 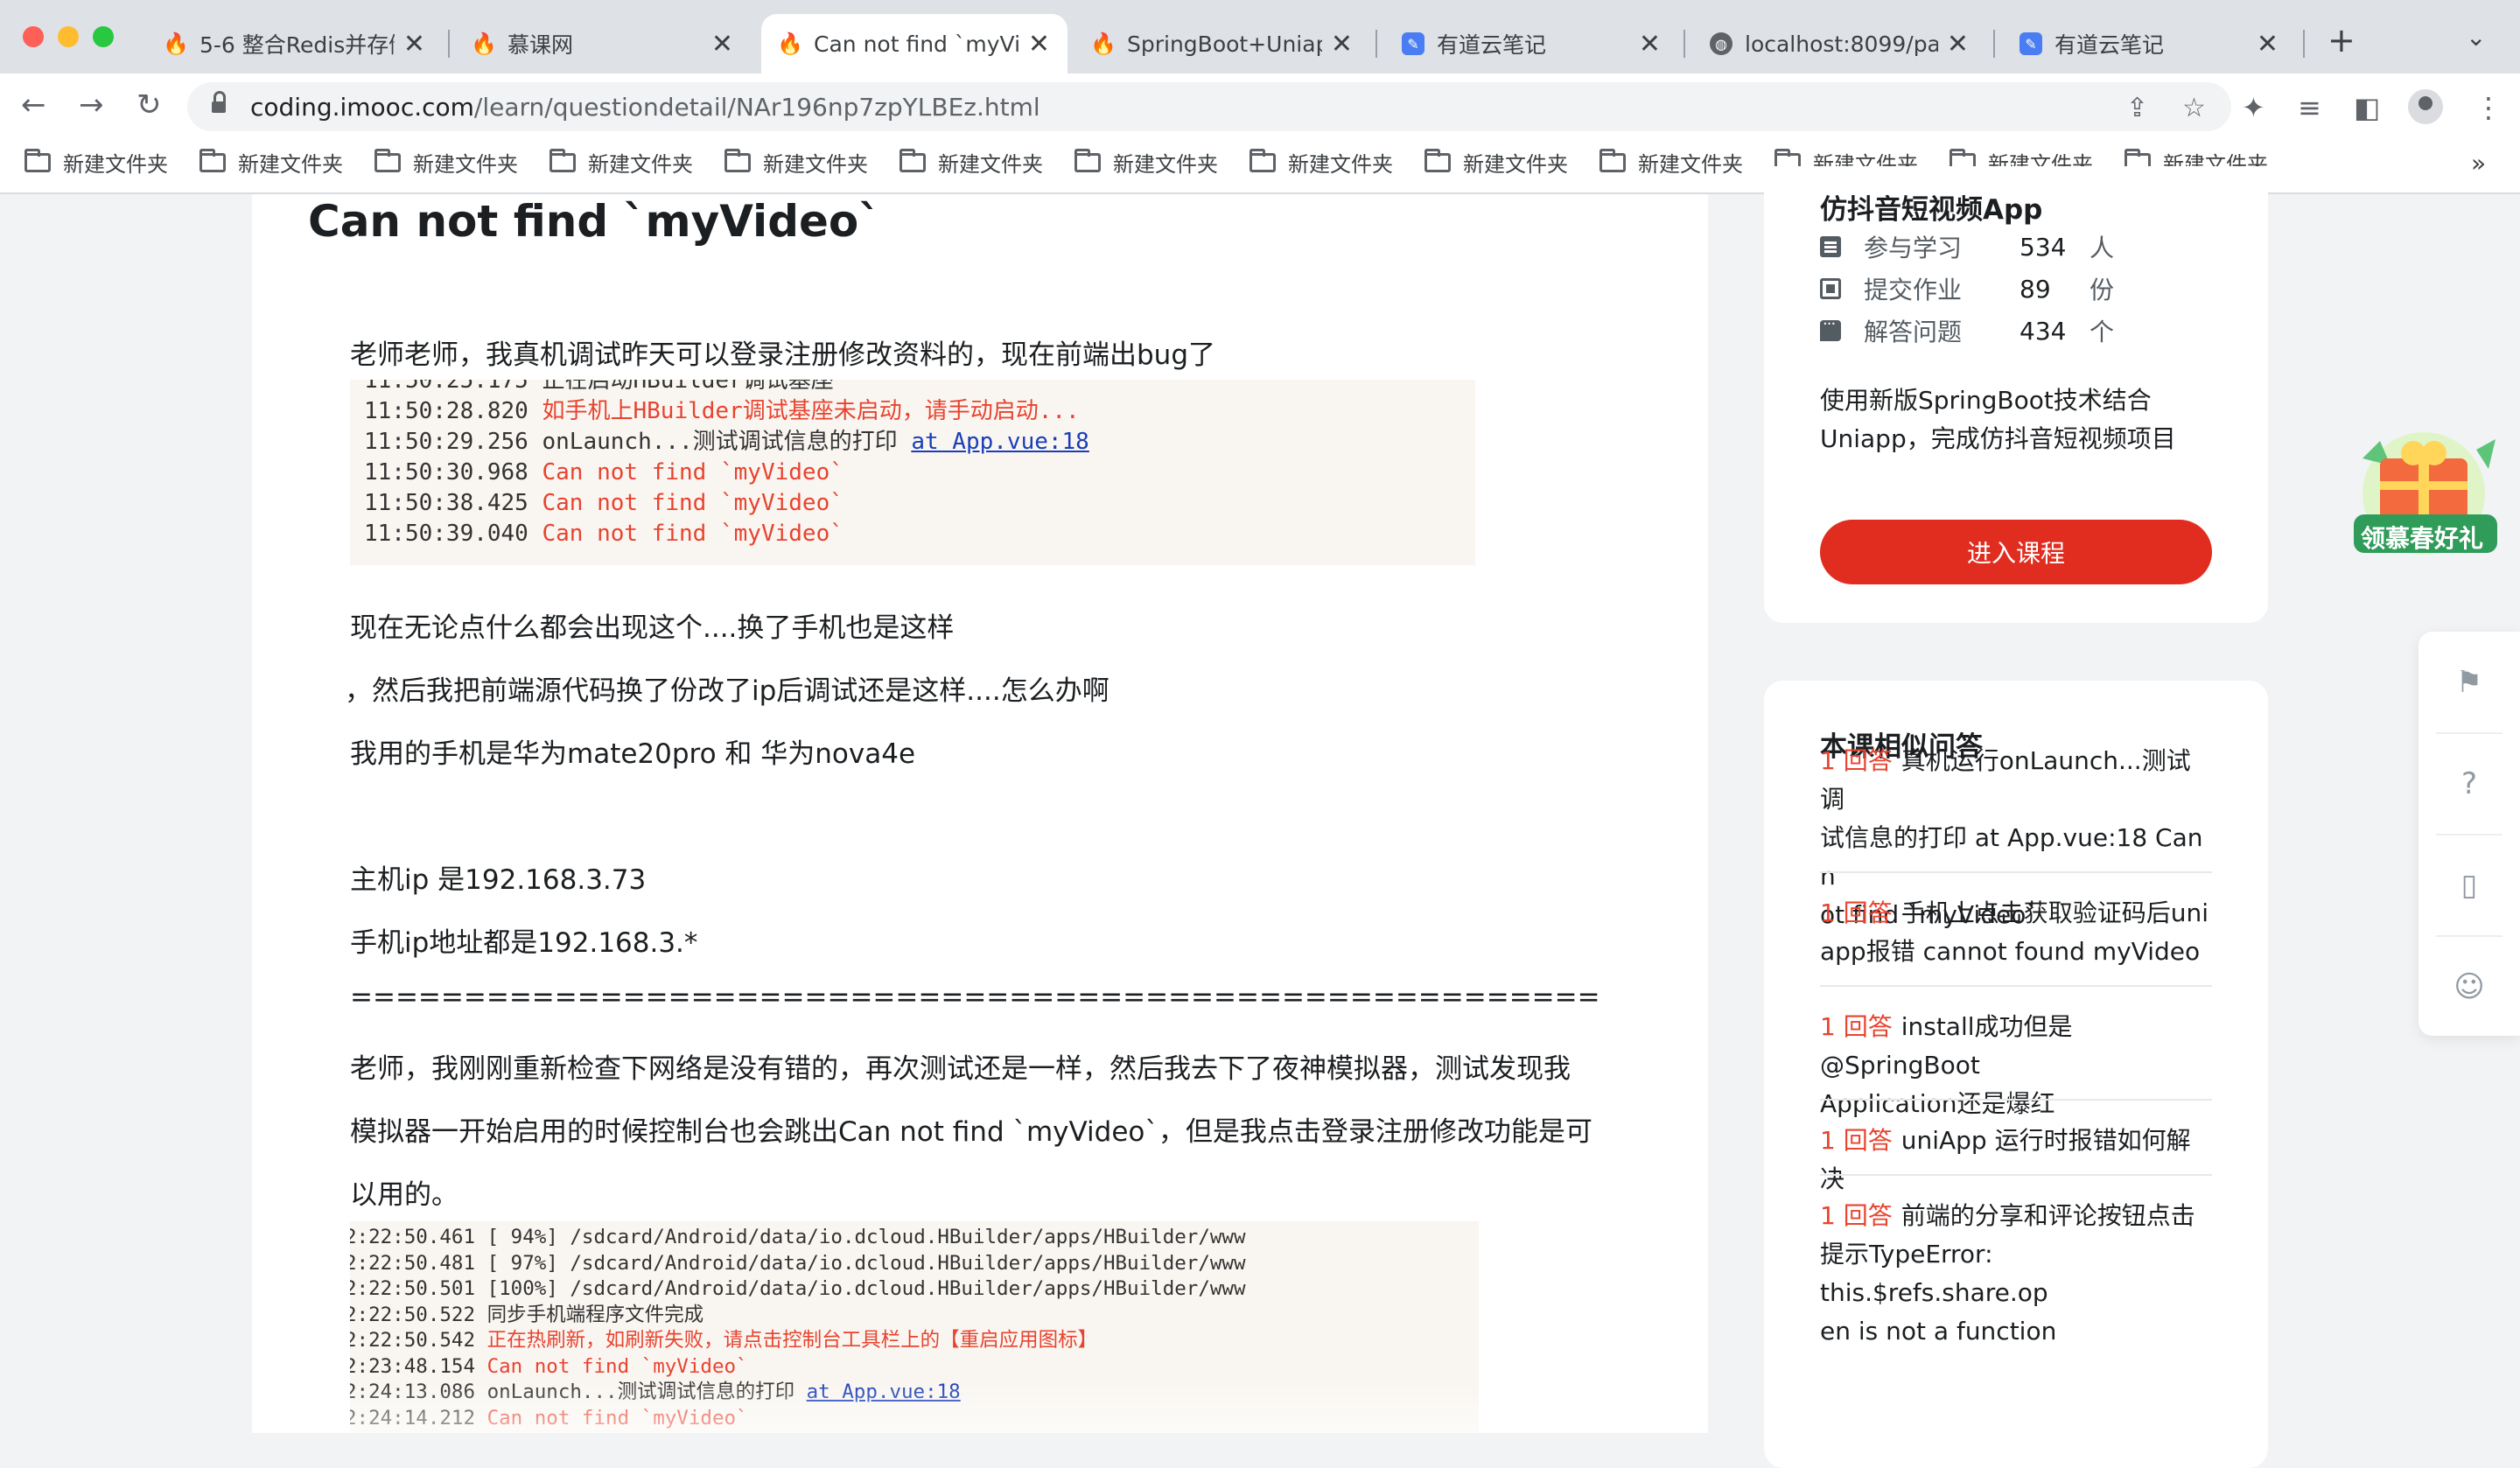 I want to click on profile-avatar, so click(x=2425, y=106).